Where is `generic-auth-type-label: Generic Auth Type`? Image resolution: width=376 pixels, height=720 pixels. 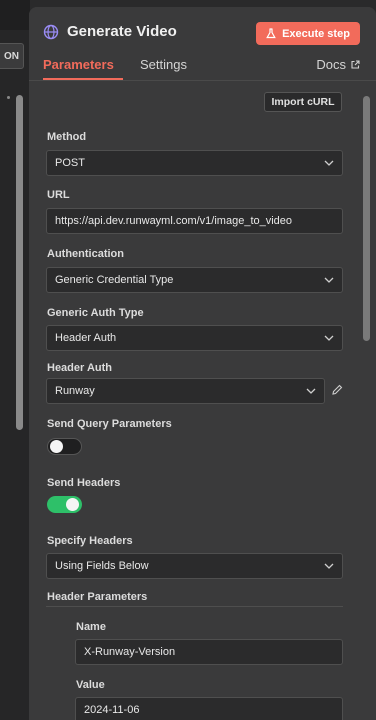
generic-auth-type-label: Generic Auth Type is located at coordinates (95, 313).